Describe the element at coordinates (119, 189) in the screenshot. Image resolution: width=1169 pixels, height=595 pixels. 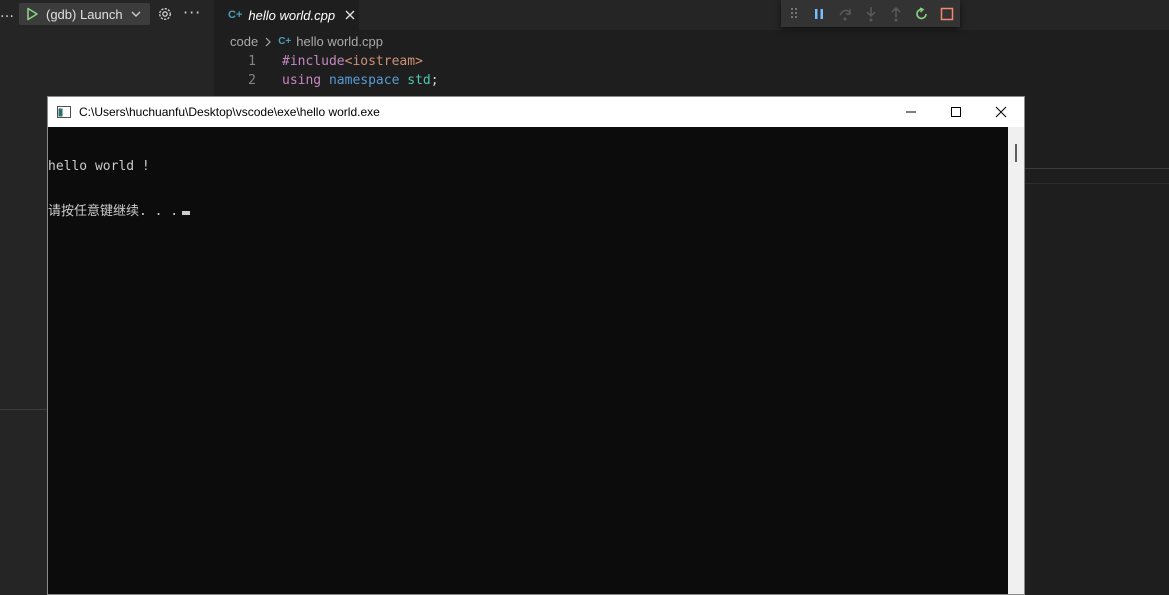
I see `console-output: hello world ! 请按任意键继续. . .` at that location.